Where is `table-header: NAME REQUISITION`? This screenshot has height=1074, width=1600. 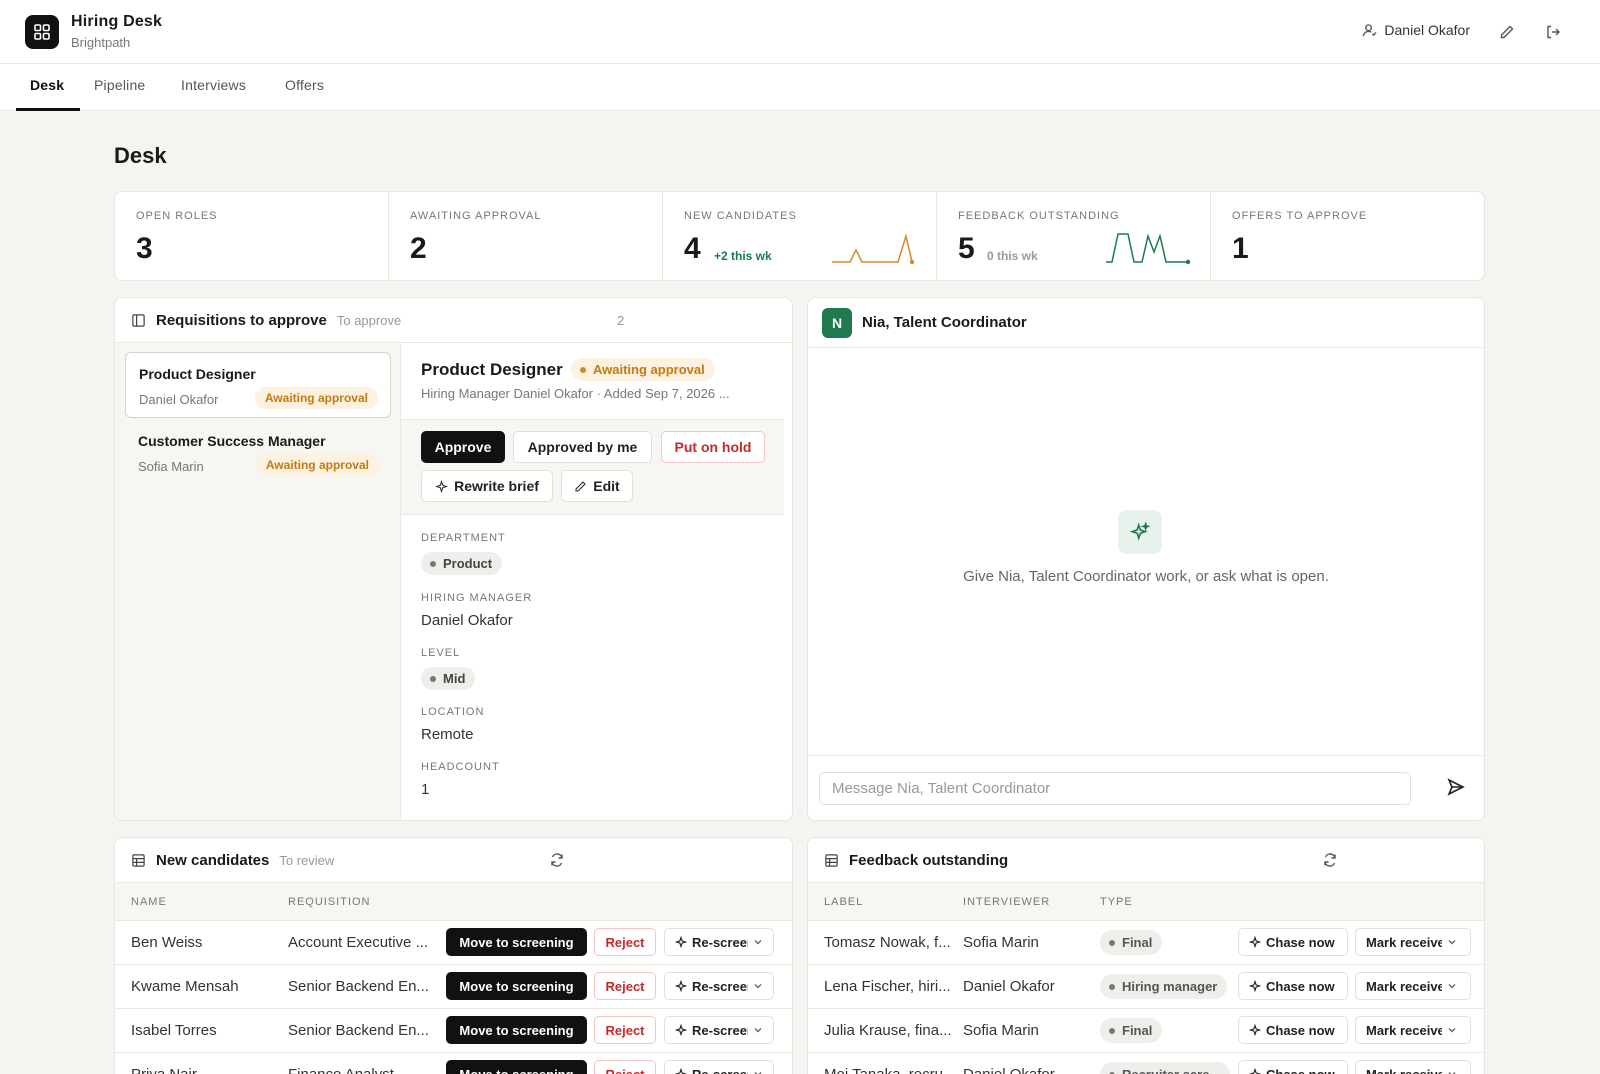 table-header: NAME REQUISITION is located at coordinates (453, 902).